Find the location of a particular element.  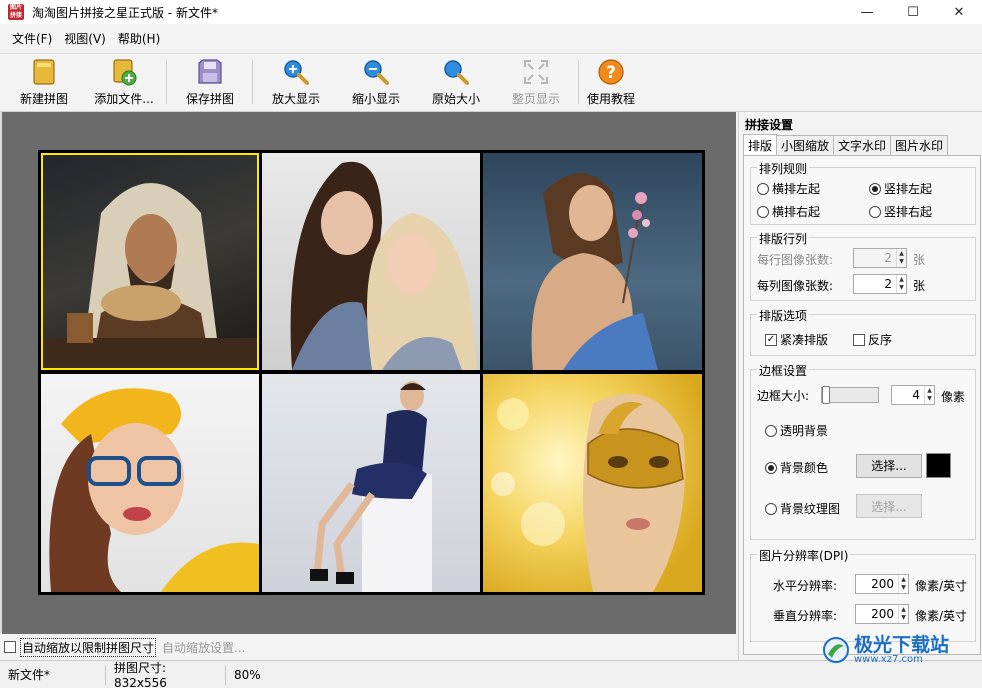

compact-layout-option: ✓ 紧凑排版 is located at coordinates (796, 339).